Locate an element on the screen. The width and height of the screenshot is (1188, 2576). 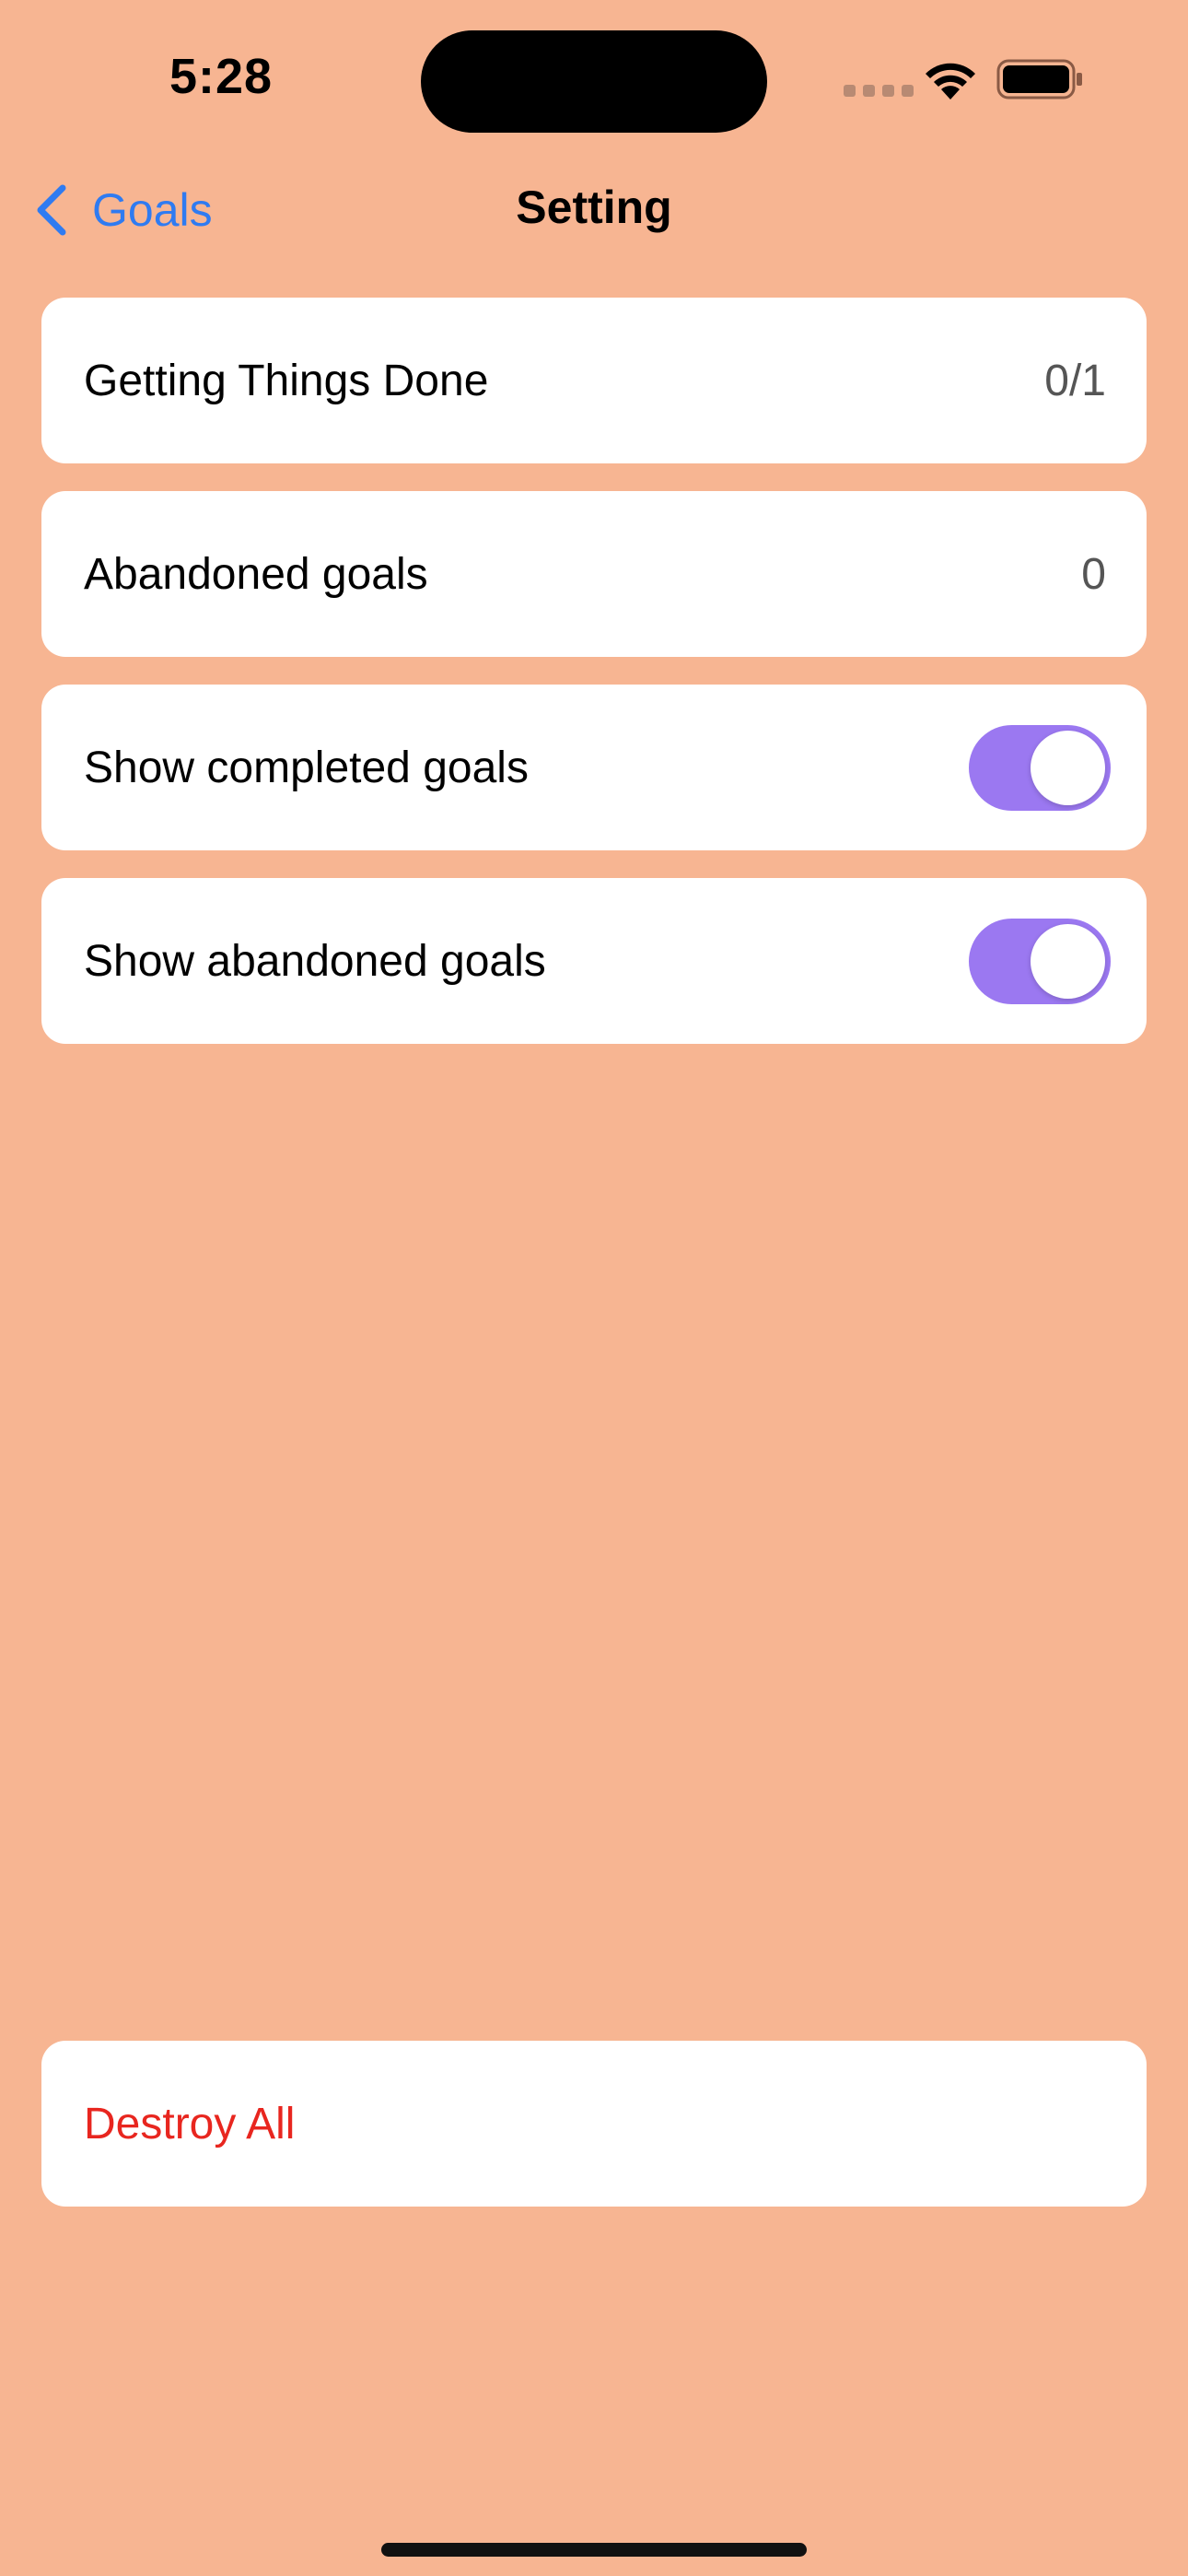
destroy-all-label: Destroy All is located at coordinates (190, 2124).